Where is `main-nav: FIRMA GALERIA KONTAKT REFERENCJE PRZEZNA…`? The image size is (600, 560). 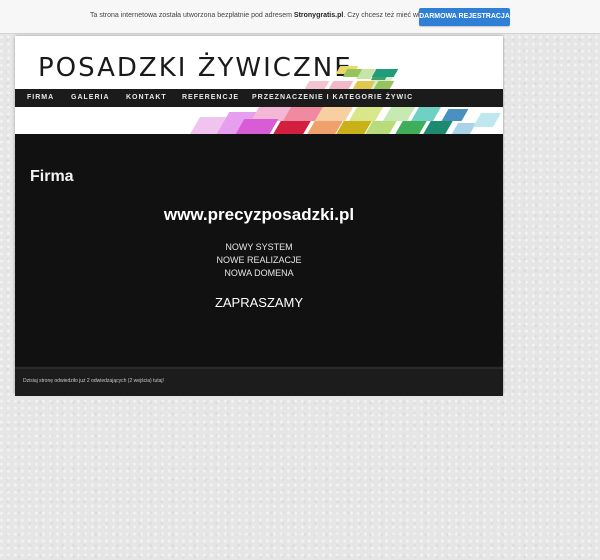 main-nav: FIRMA GALERIA KONTAKT REFERENCJE PRZEZNA… is located at coordinates (259, 98).